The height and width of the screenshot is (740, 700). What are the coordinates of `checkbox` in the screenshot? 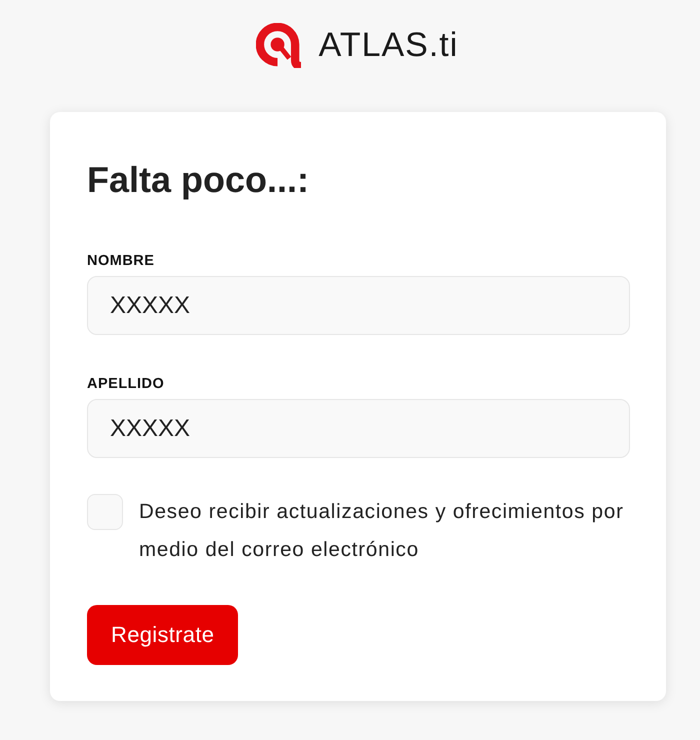 It's located at (105, 512).